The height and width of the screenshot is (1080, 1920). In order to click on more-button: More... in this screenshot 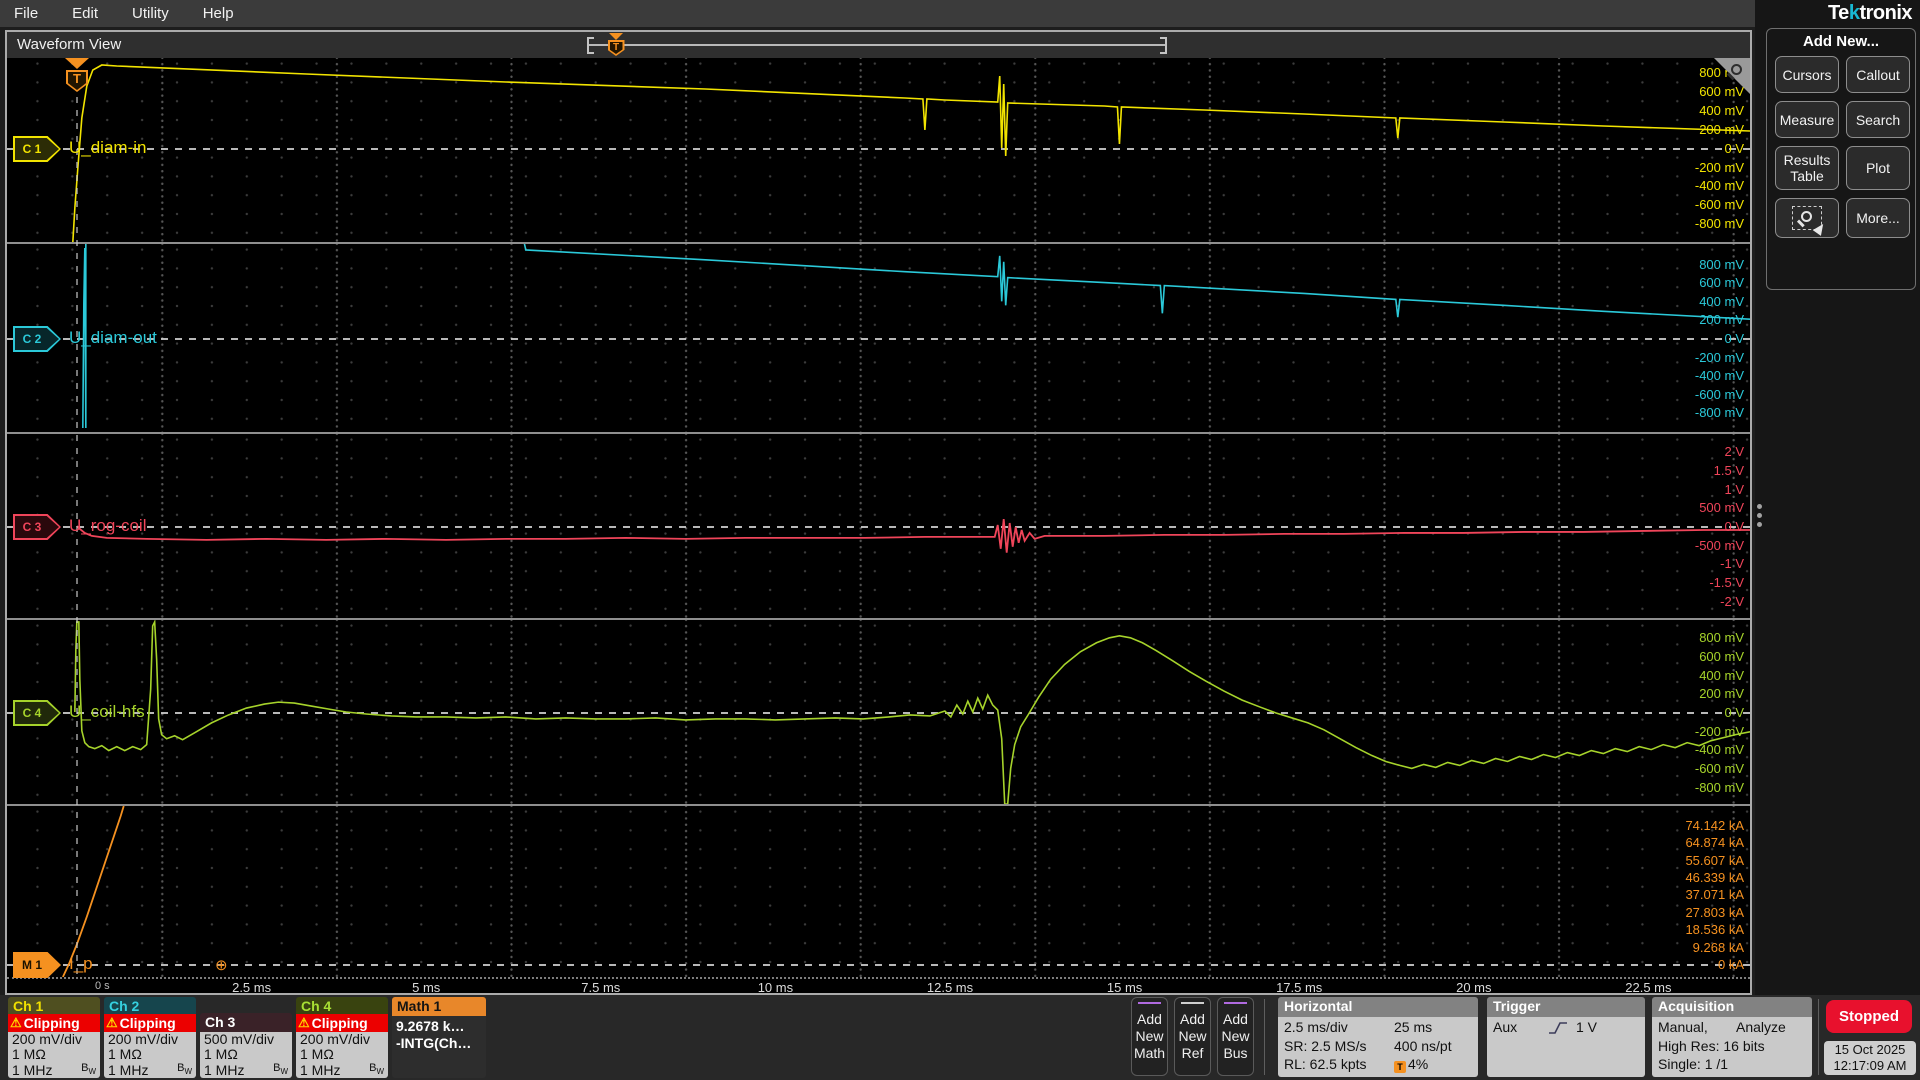, I will do `click(1878, 218)`.